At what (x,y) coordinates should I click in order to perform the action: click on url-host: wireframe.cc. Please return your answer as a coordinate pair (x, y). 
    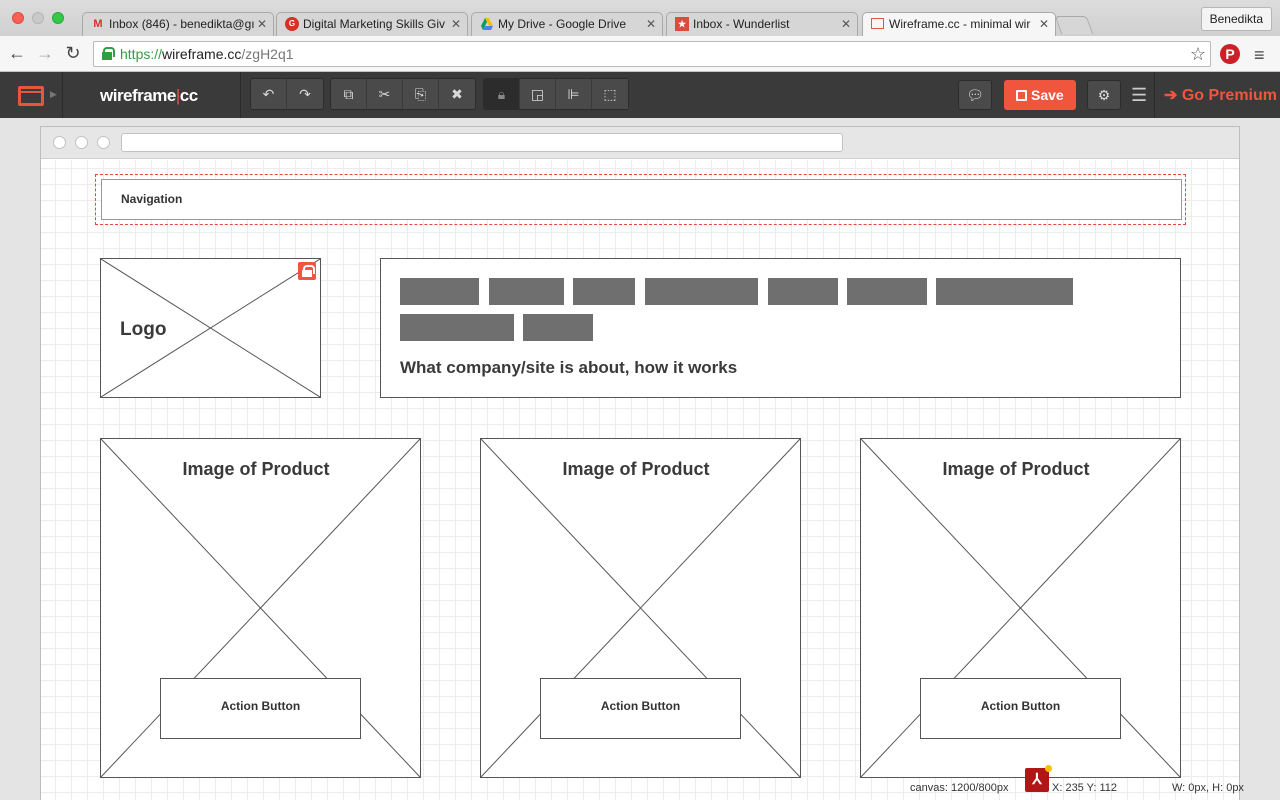
    Looking at the image, I should click on (202, 54).